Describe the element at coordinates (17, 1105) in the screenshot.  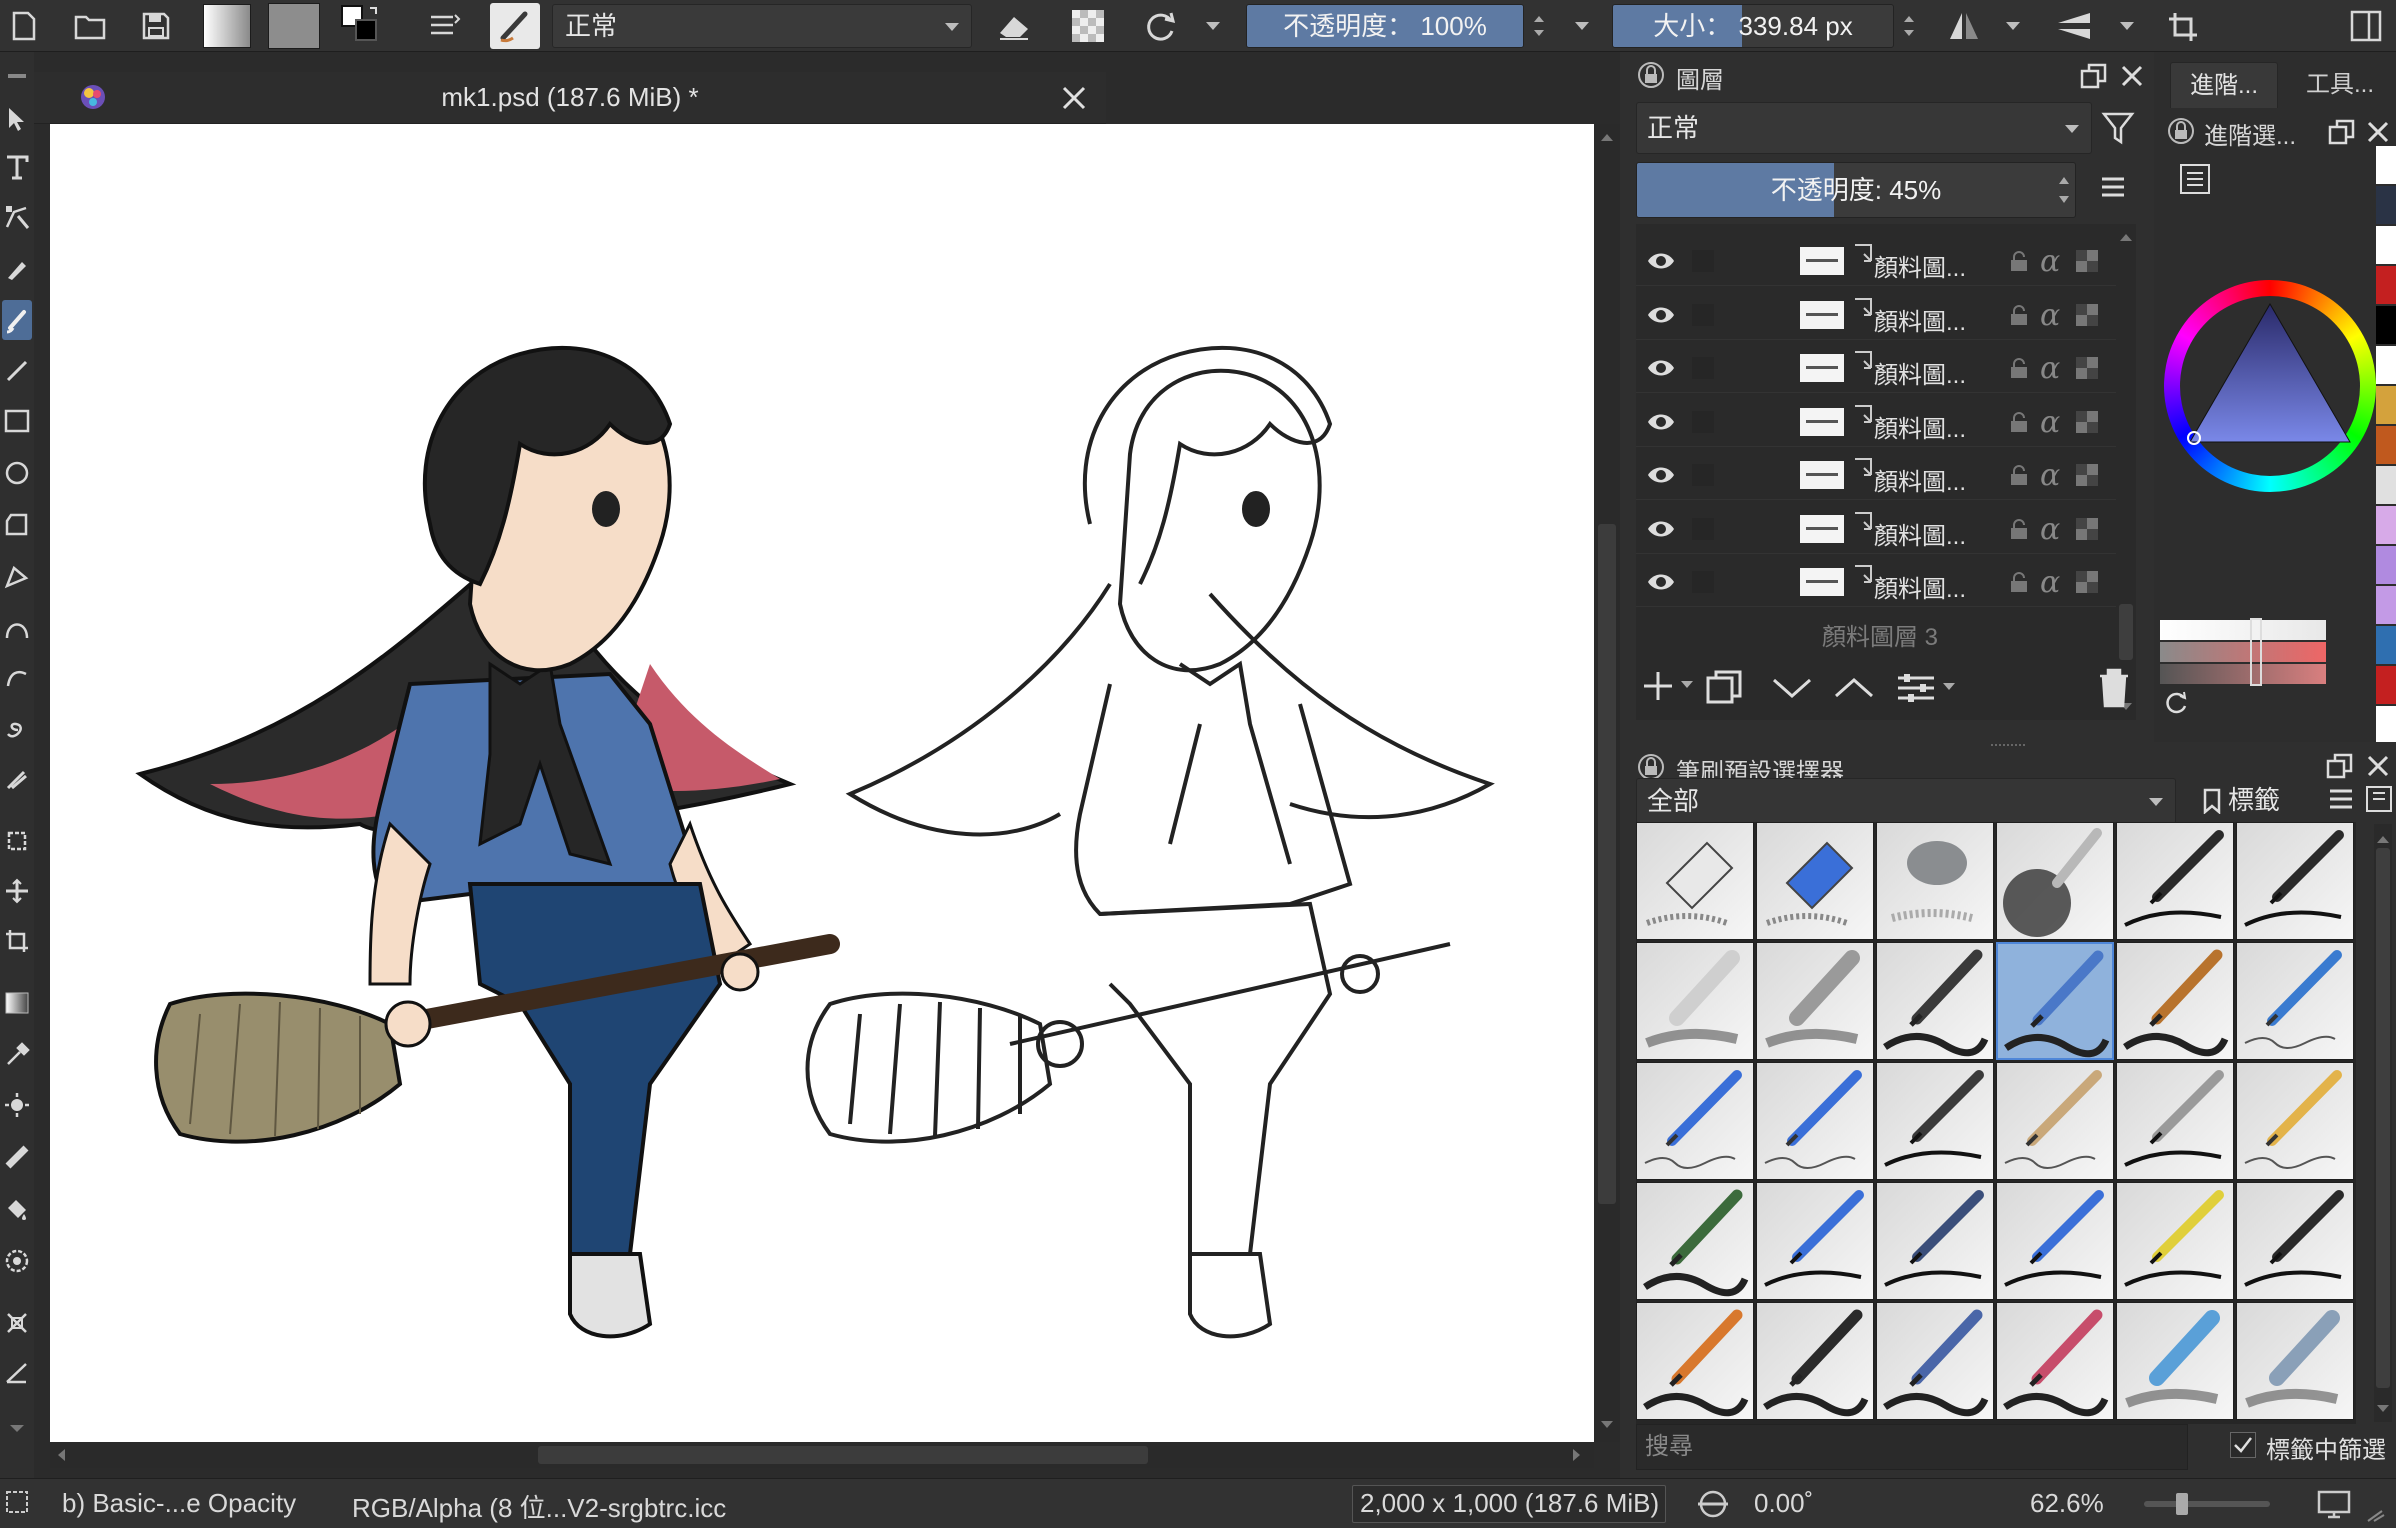
I see `smart-patch-icon` at that location.